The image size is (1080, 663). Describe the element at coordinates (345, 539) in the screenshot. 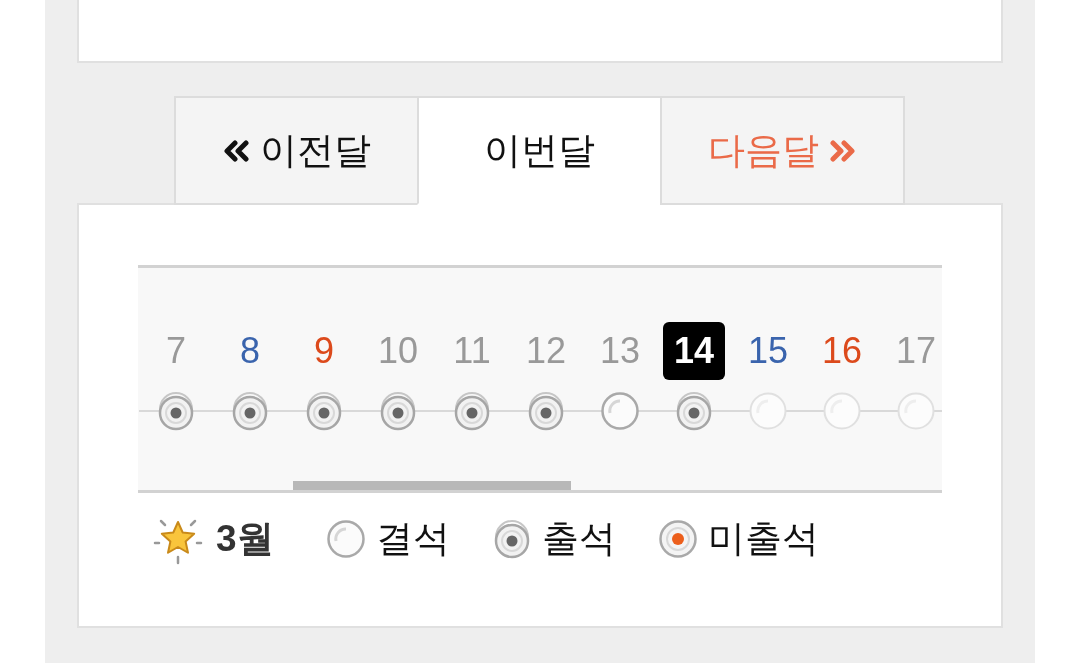

I see `empty-radio-icon` at that location.